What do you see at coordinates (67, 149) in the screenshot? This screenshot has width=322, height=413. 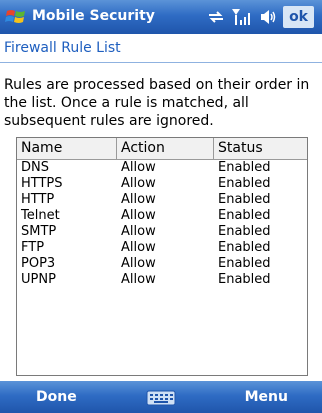 I see `column-header-name: Name` at bounding box center [67, 149].